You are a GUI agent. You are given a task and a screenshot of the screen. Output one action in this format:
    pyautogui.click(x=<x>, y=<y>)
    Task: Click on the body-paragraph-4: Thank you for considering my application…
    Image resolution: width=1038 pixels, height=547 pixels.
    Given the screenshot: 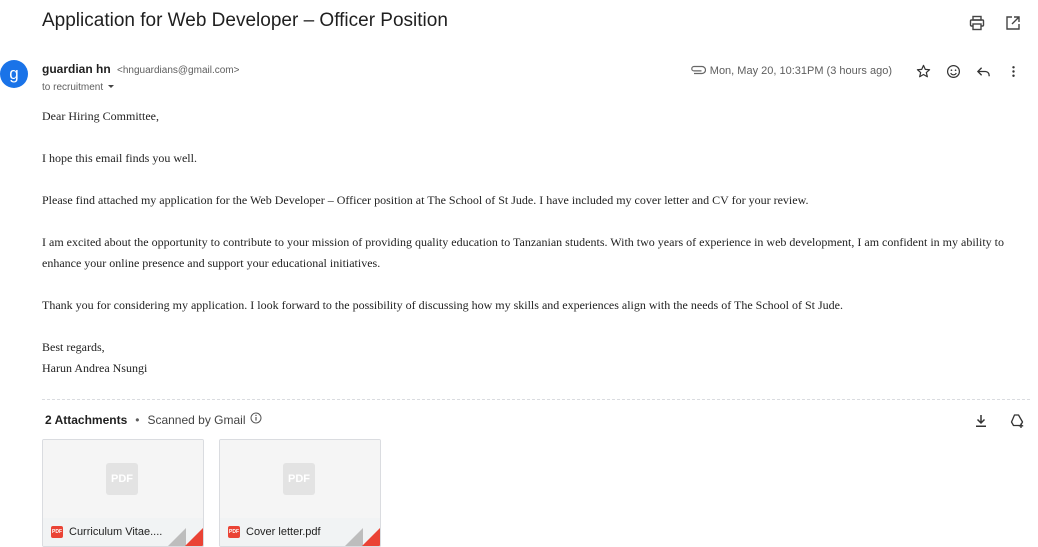 What is the action you would take?
    pyautogui.click(x=442, y=305)
    